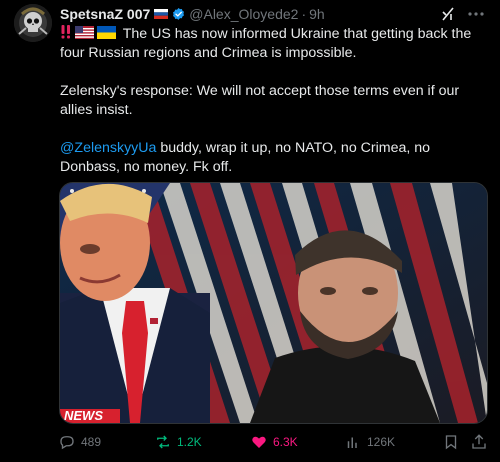 The height and width of the screenshot is (462, 500). I want to click on verified-badge-icon, so click(179, 13).